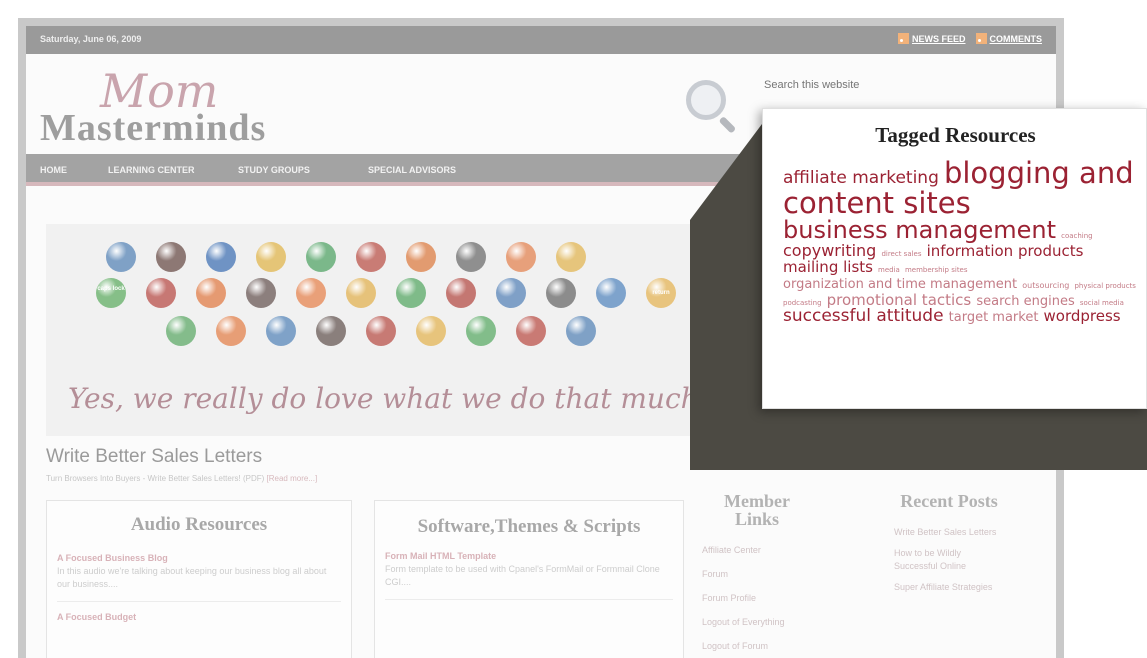 The image size is (1147, 658). What do you see at coordinates (958, 188) in the screenshot?
I see `tag-link: blogging and content sites` at bounding box center [958, 188].